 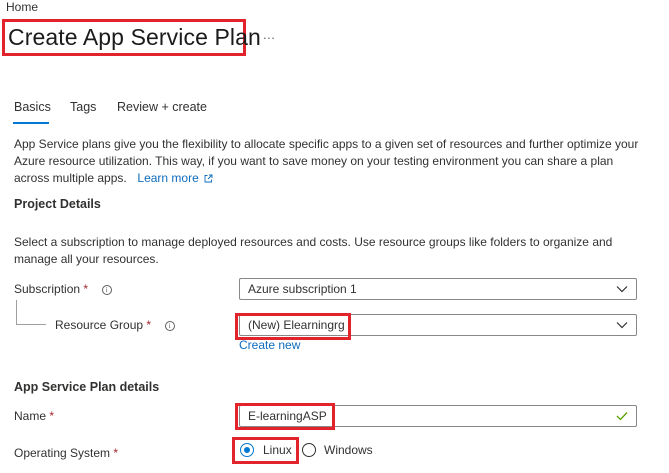 I want to click on radio-windows, so click(x=309, y=450).